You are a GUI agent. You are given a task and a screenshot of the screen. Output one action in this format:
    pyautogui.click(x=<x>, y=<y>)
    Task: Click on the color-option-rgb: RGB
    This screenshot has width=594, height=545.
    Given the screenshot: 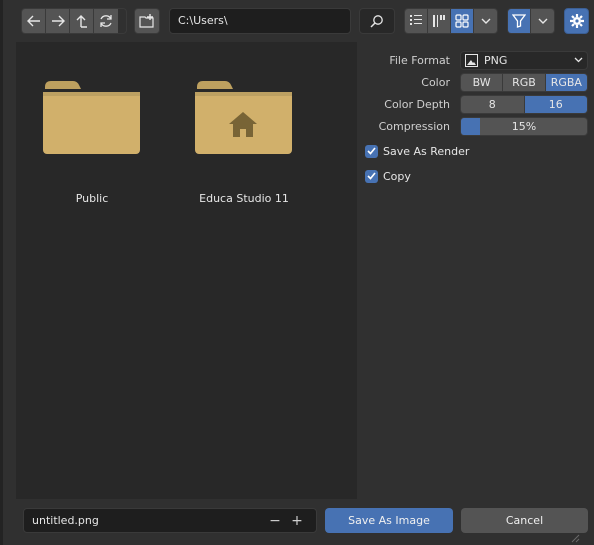 What is the action you would take?
    pyautogui.click(x=524, y=82)
    